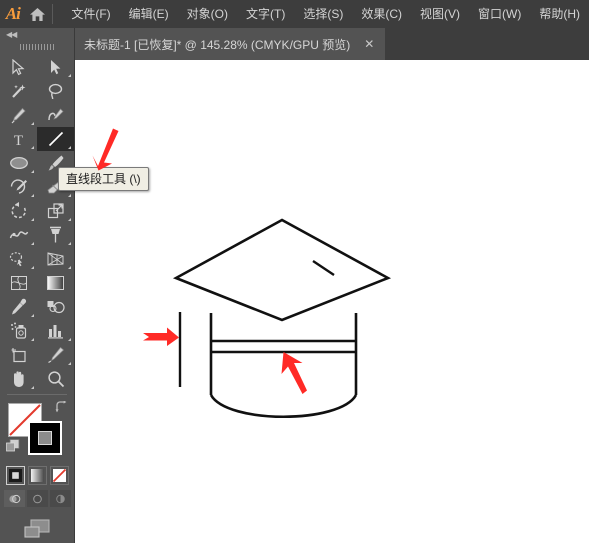  What do you see at coordinates (18, 67) in the screenshot?
I see `tool-selection-tool` at bounding box center [18, 67].